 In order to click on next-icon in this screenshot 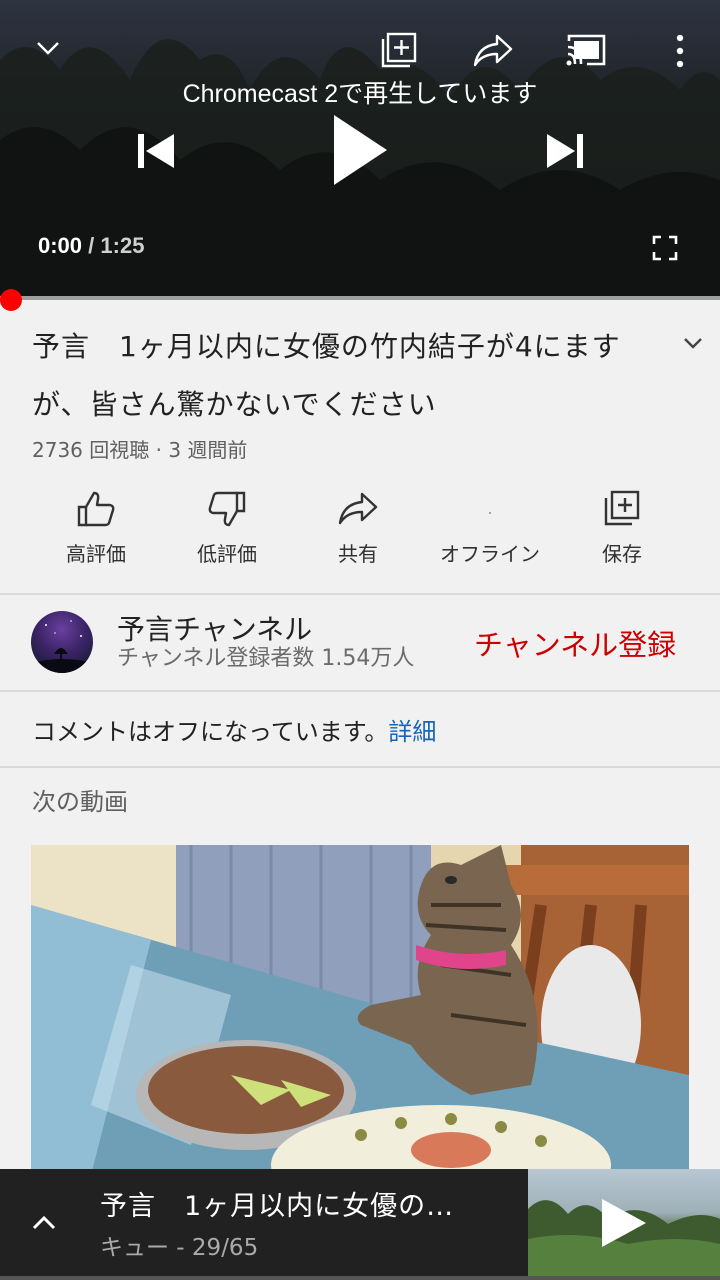, I will do `click(565, 151)`.